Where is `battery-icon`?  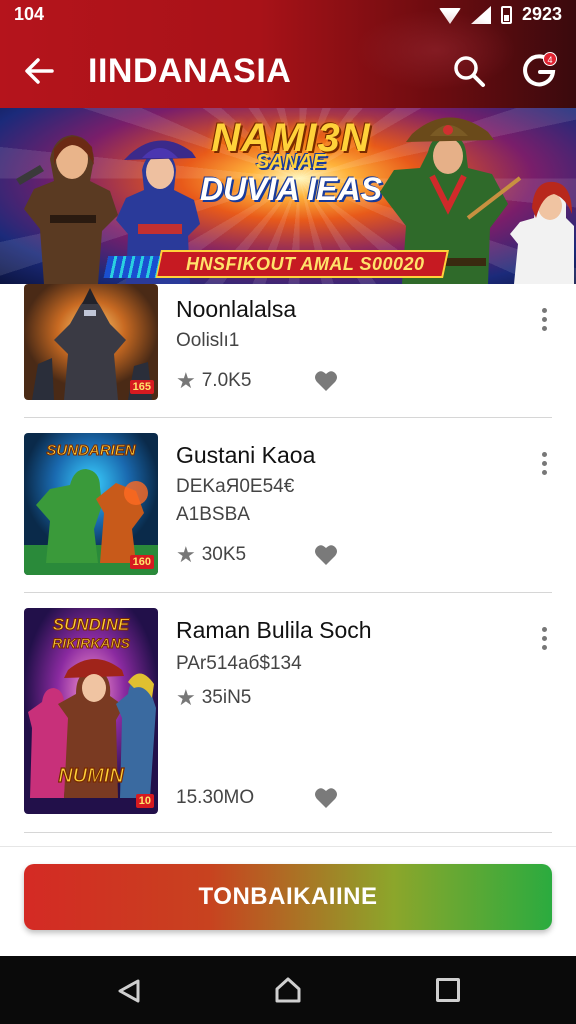 battery-icon is located at coordinates (506, 14).